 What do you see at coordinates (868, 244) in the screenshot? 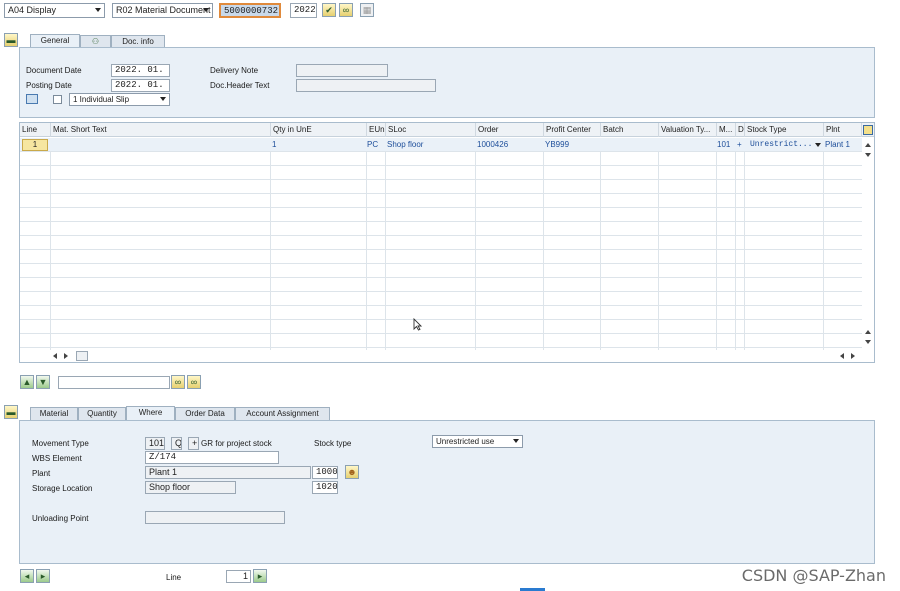
I see `vertical-scrollbar` at bounding box center [868, 244].